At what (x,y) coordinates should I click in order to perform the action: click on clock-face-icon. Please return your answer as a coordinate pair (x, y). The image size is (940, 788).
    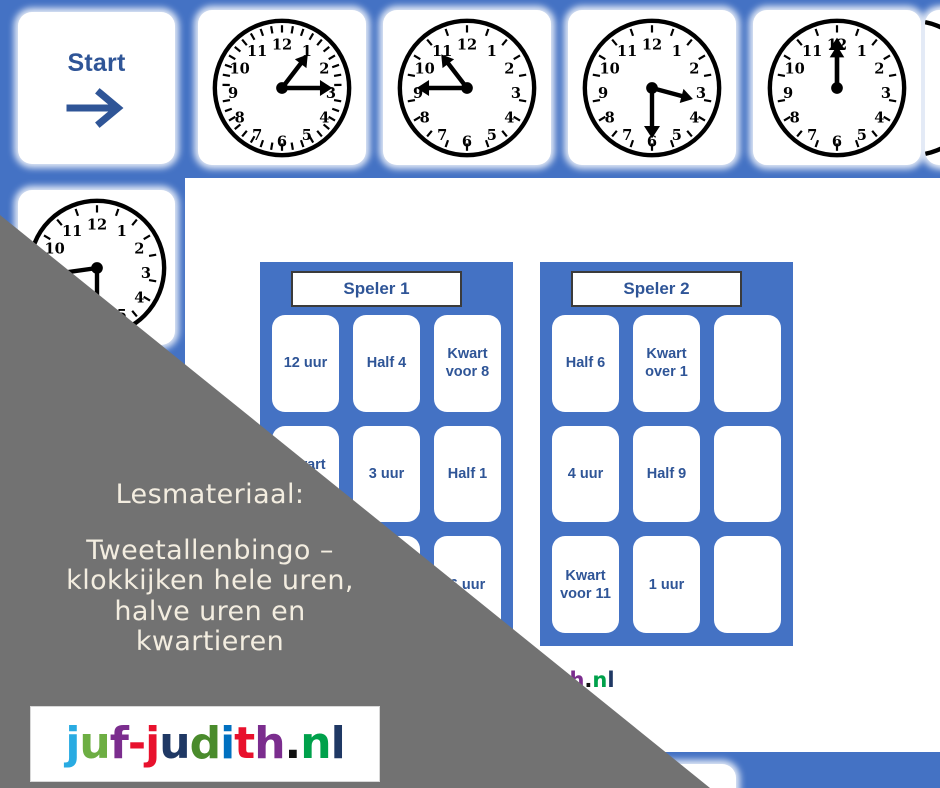
    Looking at the image, I should click on (932, 88).